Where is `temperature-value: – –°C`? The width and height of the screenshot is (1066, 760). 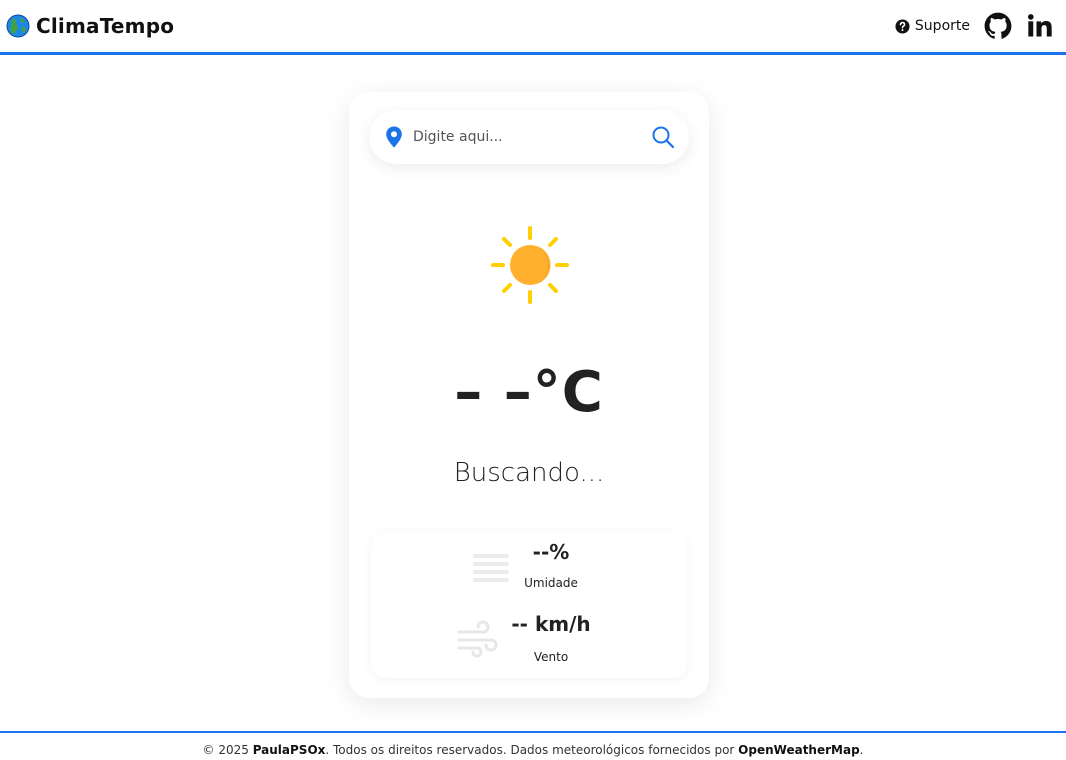 temperature-value: – –°C is located at coordinates (529, 392).